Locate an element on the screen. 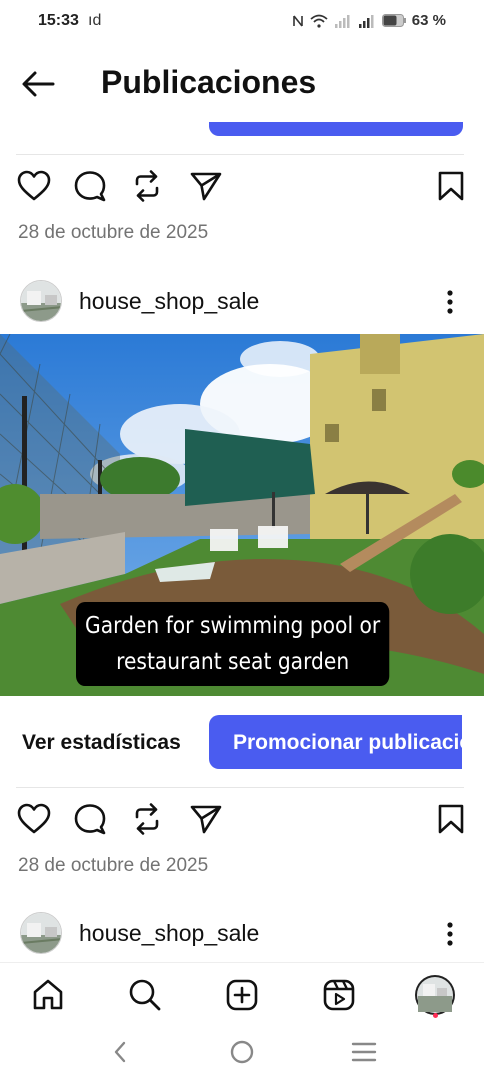  view-insights-link: Ver estadísticas is located at coordinates (101, 743).